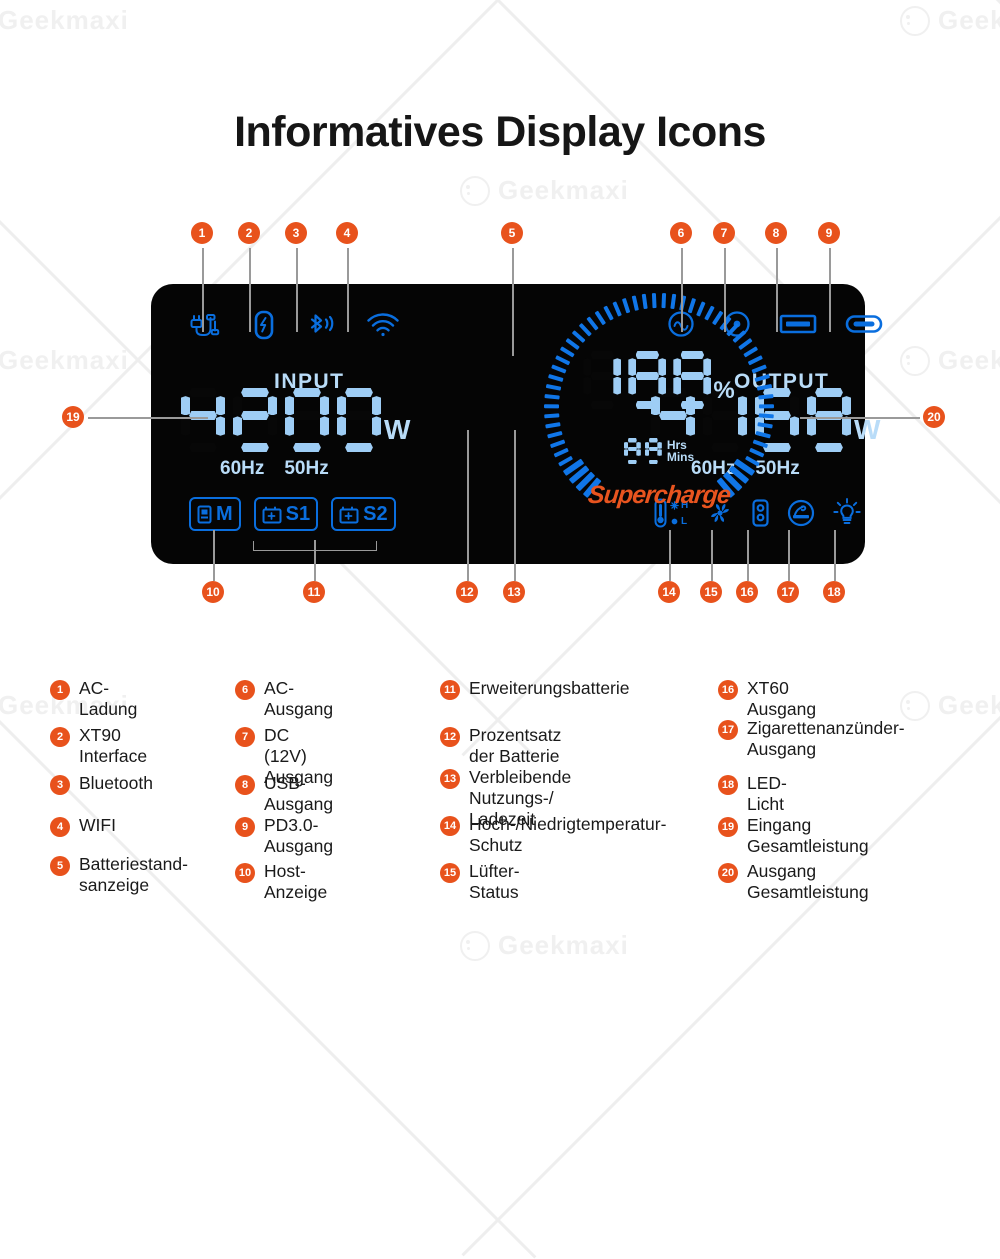  I want to click on legend-label-15: Lüfter-Status, so click(494, 881).